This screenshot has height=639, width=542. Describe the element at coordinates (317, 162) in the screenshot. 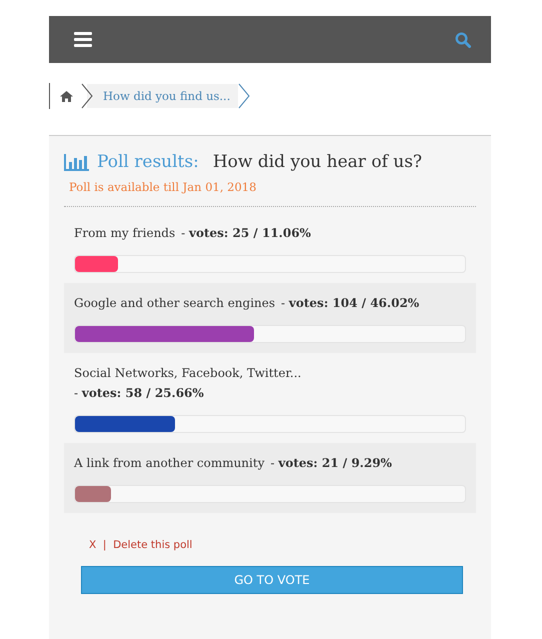

I see `poll-question: How did you hear of us?` at that location.